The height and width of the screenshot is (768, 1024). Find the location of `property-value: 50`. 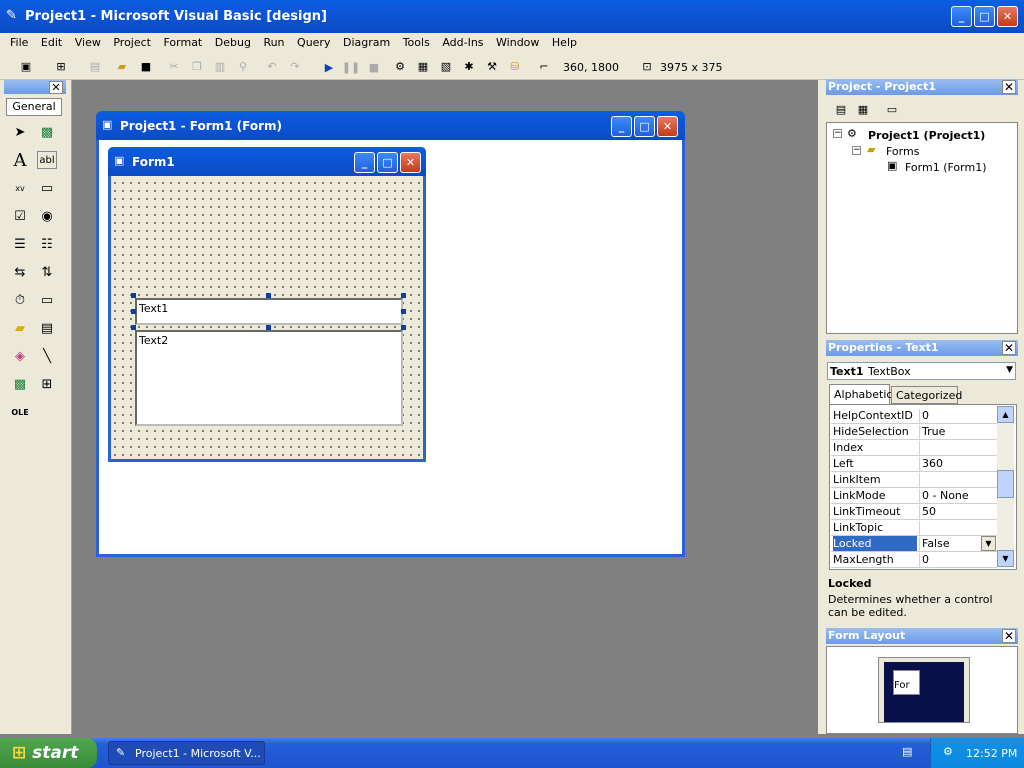

property-value: 50 is located at coordinates (958, 512).